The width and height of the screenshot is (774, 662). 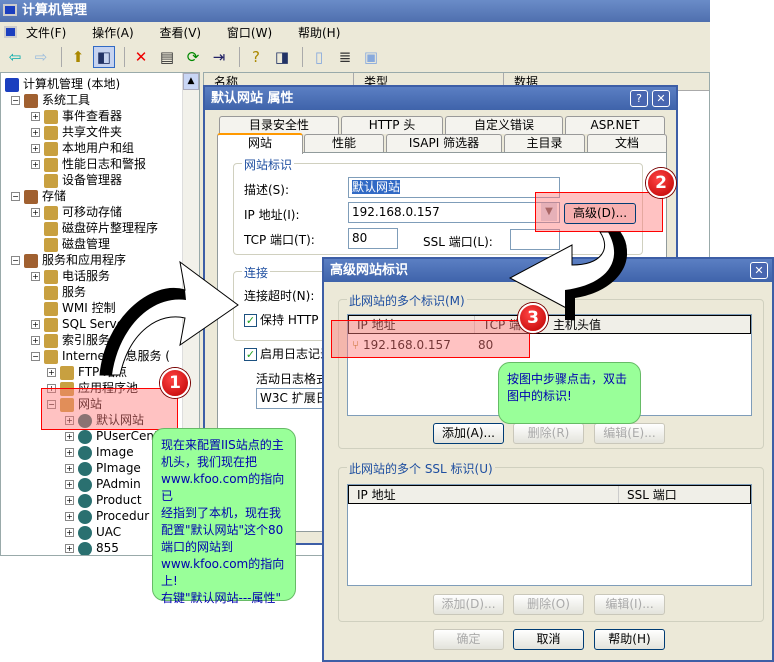 I want to click on callout-line: www.kfoo.com的指向, so click(x=223, y=564).